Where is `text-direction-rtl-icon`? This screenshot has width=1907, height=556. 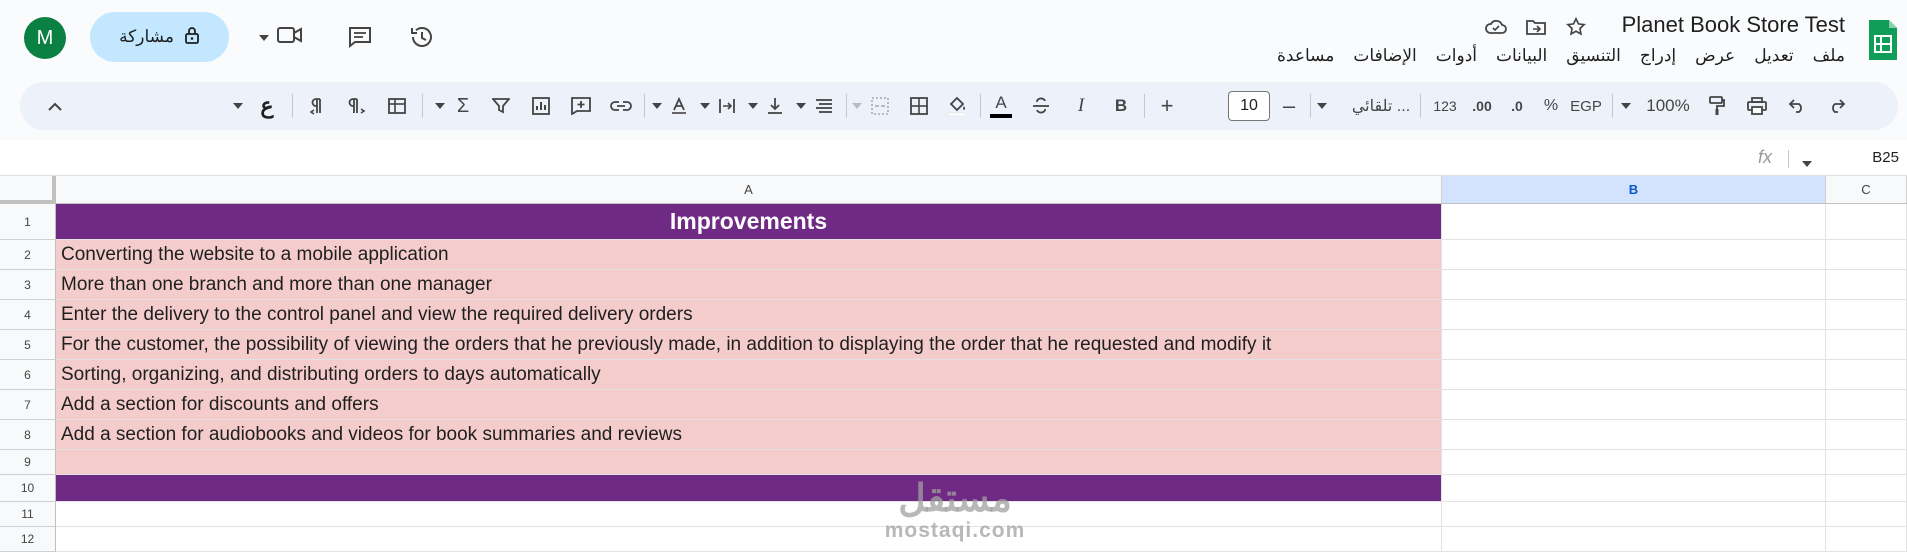
text-direction-rtl-icon is located at coordinates (317, 106).